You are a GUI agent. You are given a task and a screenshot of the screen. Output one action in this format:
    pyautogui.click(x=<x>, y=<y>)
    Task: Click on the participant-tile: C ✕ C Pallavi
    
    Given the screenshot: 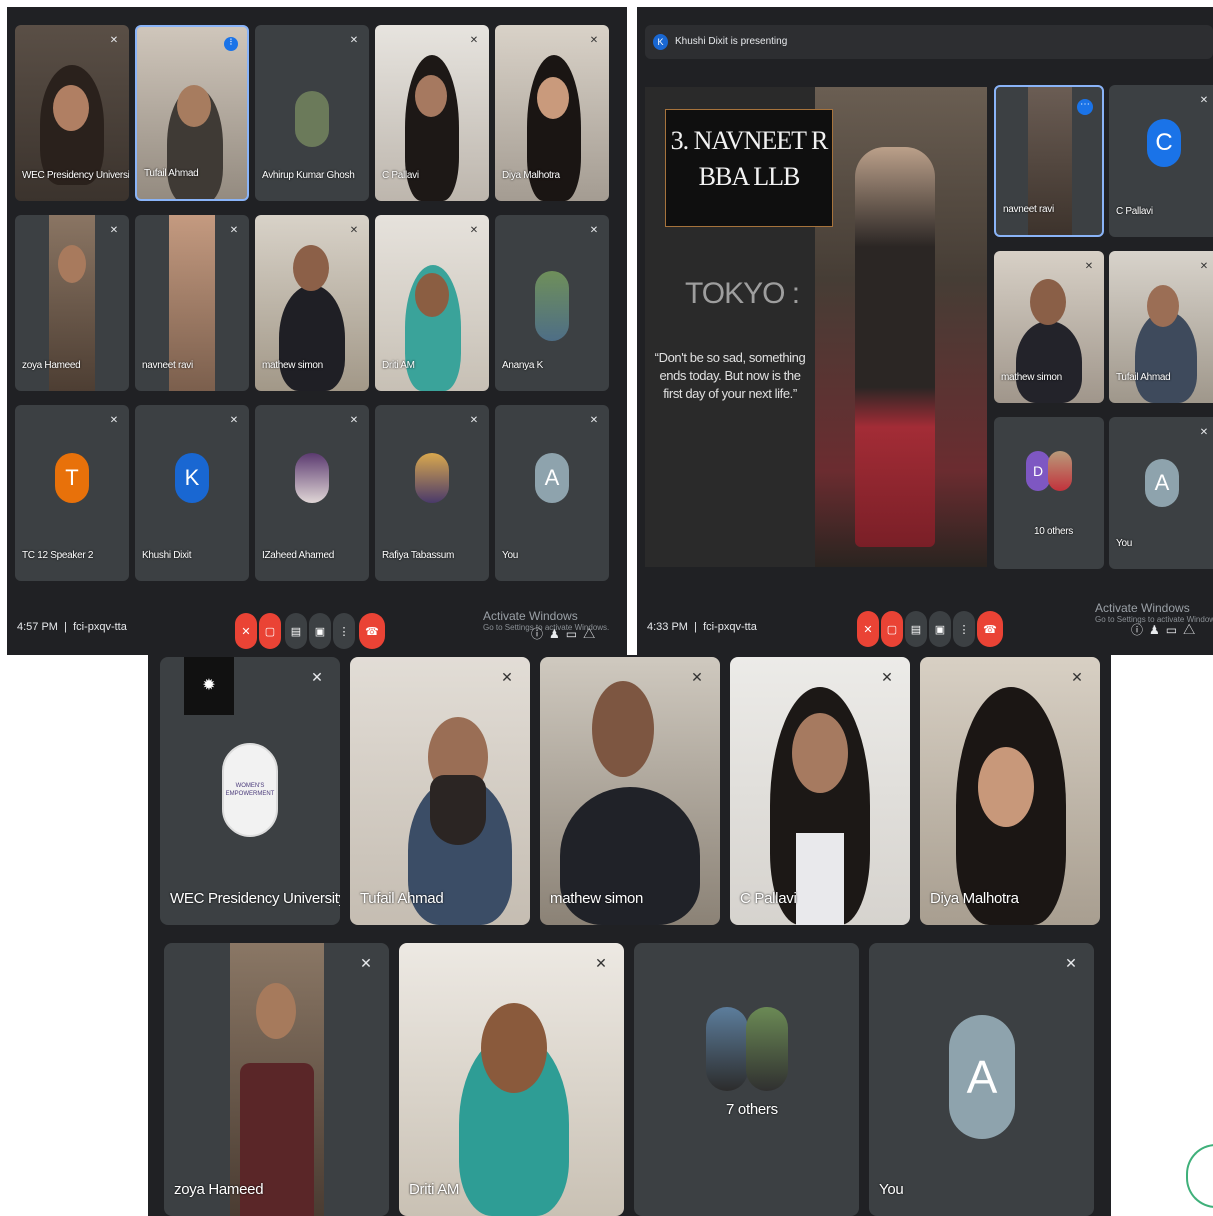 What is the action you would take?
    pyautogui.click(x=1161, y=161)
    